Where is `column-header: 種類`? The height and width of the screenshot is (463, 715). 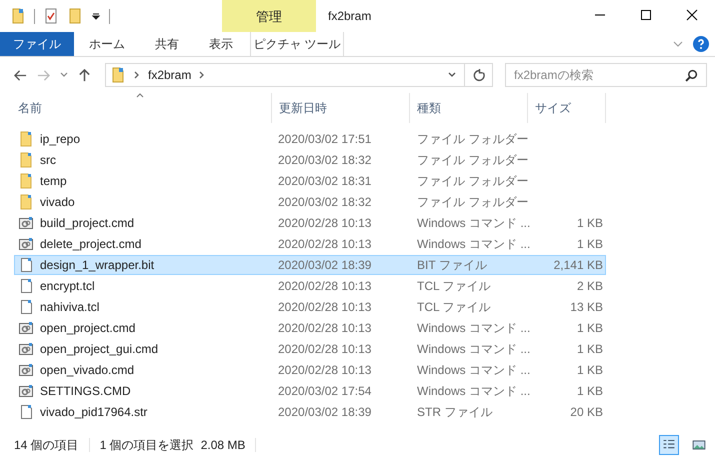 column-header: 種類 is located at coordinates (429, 108).